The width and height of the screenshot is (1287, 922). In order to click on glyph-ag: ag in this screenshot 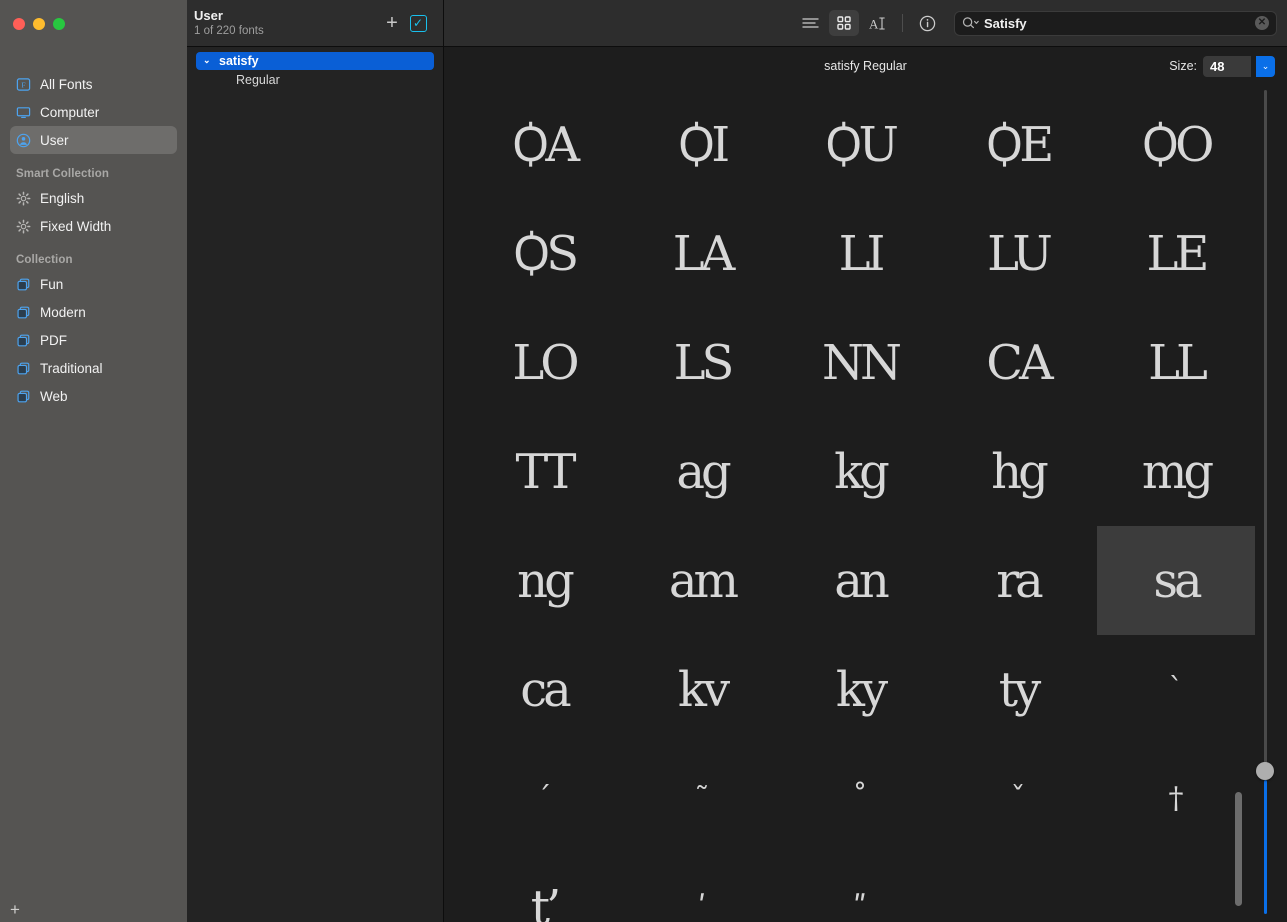, I will do `click(703, 471)`.